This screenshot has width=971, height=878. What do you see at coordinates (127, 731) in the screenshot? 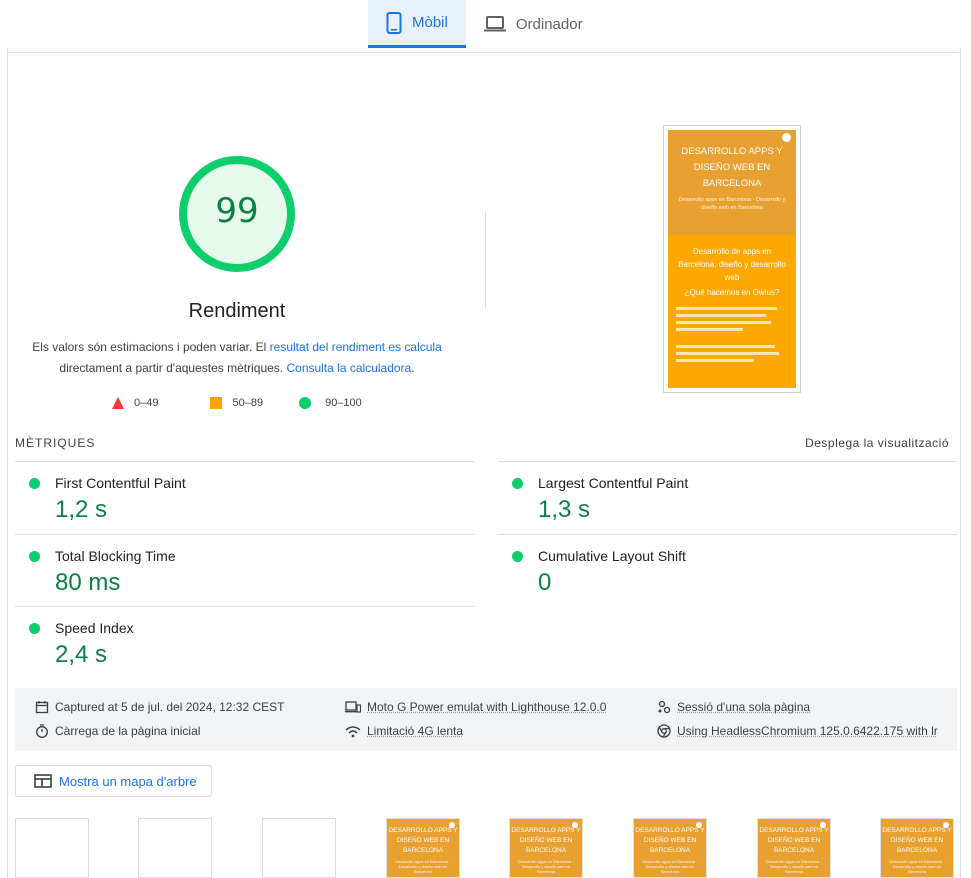
I see `load-text: Càrrega de la pàgina inicial` at bounding box center [127, 731].